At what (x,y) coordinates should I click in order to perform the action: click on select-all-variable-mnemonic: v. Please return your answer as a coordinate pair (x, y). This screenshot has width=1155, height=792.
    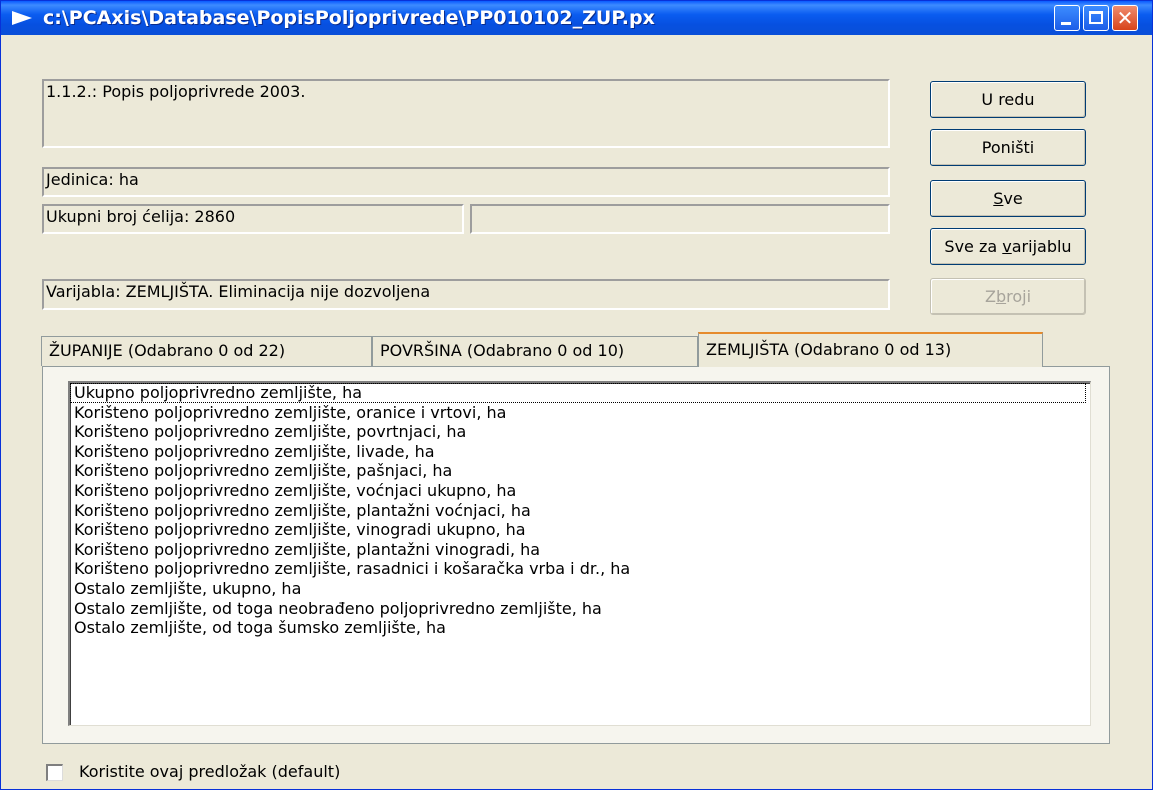
    Looking at the image, I should click on (1007, 246).